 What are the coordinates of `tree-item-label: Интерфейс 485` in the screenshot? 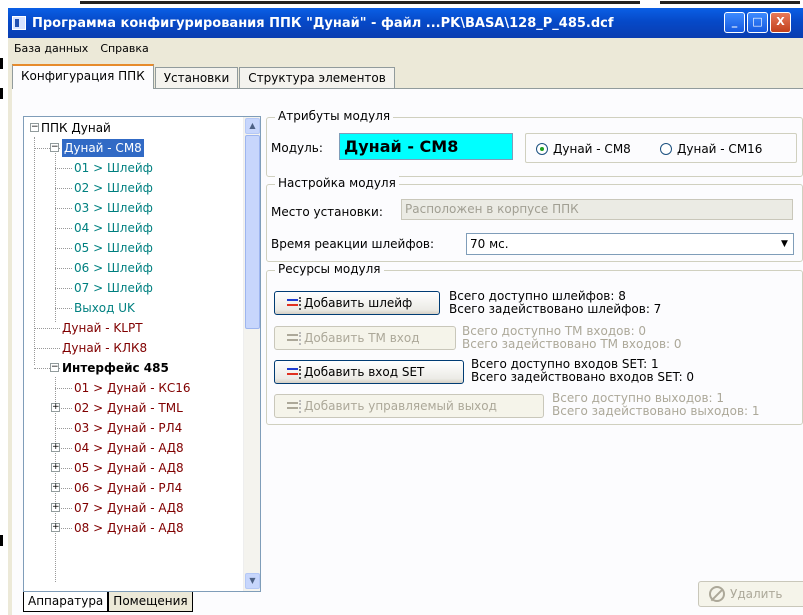 It's located at (115, 368).